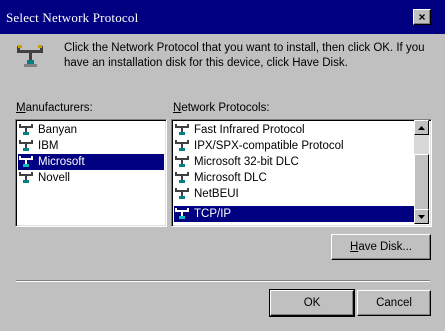 The height and width of the screenshot is (331, 445). Describe the element at coordinates (222, 17) in the screenshot. I see `title-bar: Select Network Protocol ×` at that location.